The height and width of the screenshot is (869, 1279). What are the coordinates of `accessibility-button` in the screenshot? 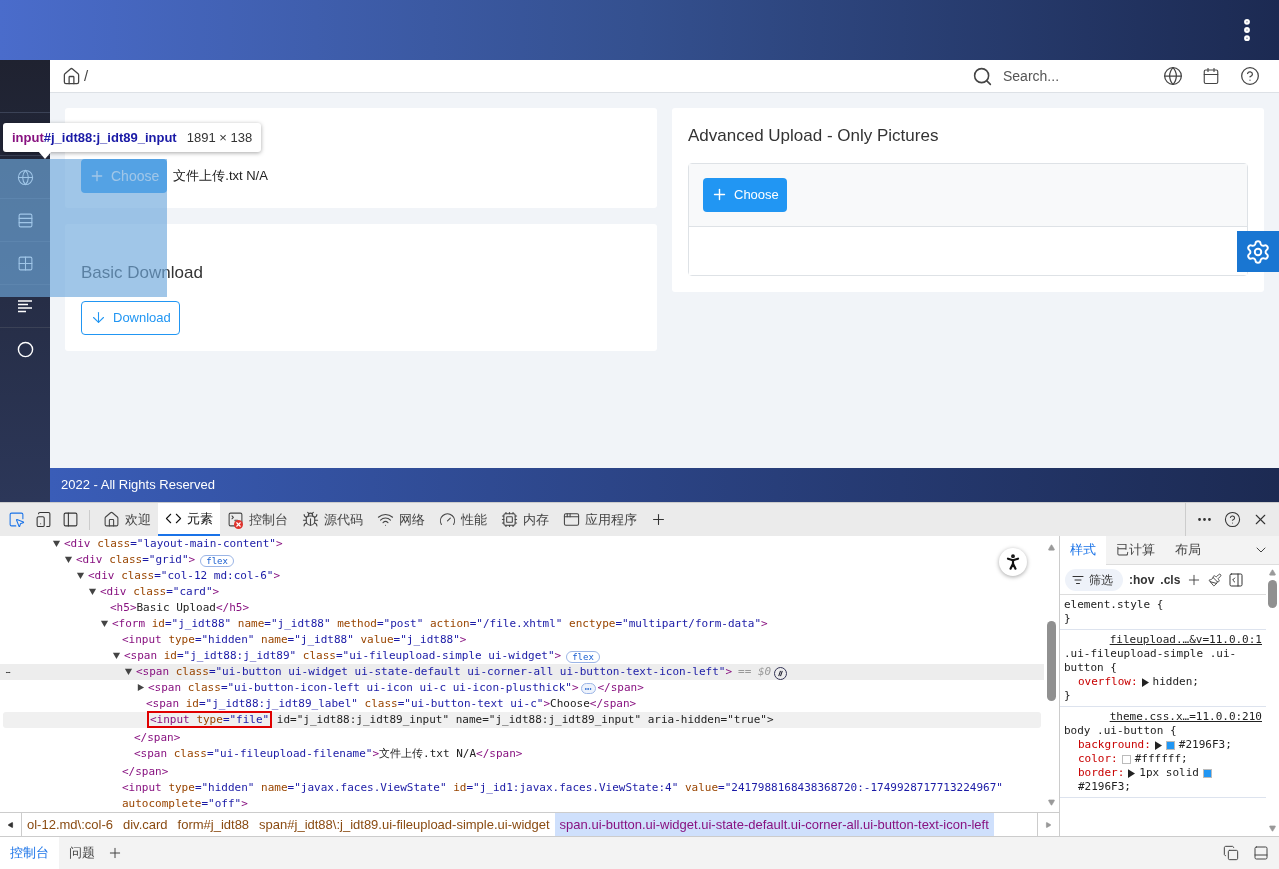 It's located at (1013, 562).